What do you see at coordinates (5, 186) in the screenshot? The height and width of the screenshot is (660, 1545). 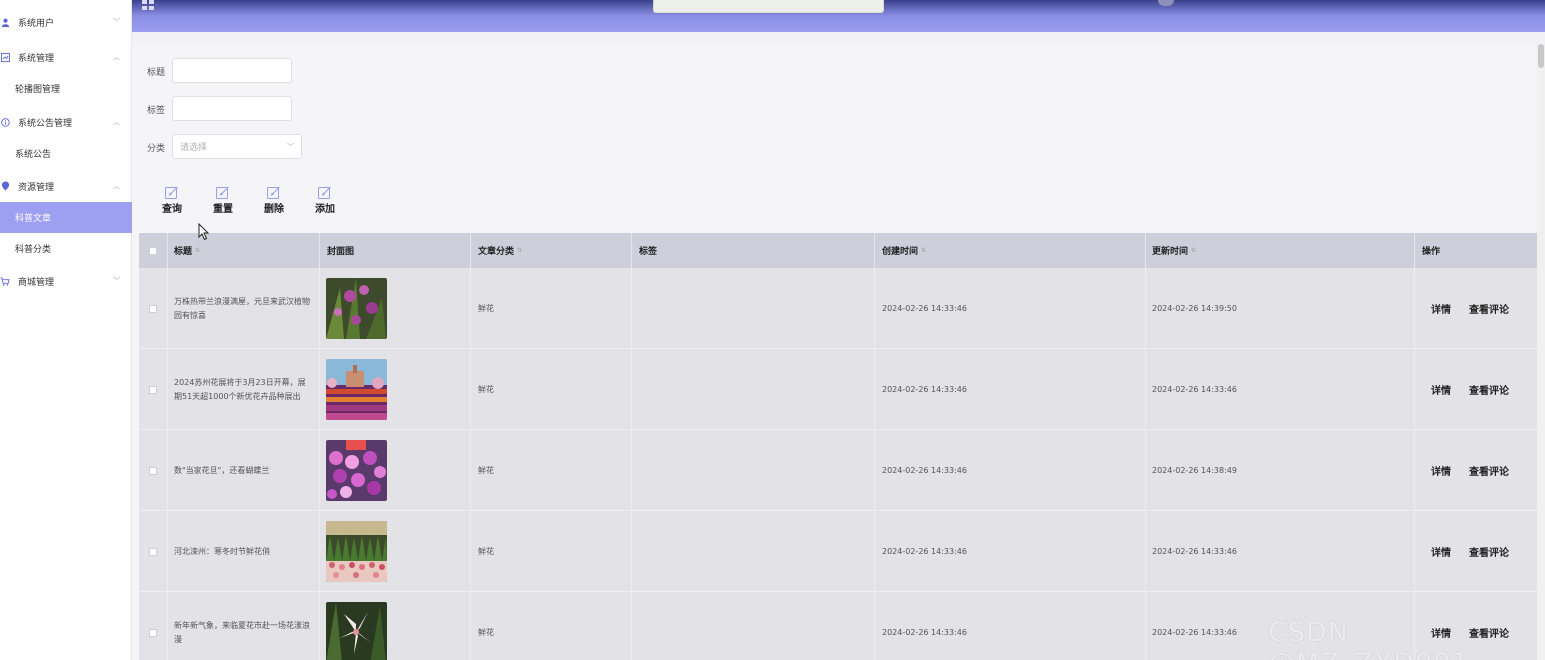 I see `location-icon` at bounding box center [5, 186].